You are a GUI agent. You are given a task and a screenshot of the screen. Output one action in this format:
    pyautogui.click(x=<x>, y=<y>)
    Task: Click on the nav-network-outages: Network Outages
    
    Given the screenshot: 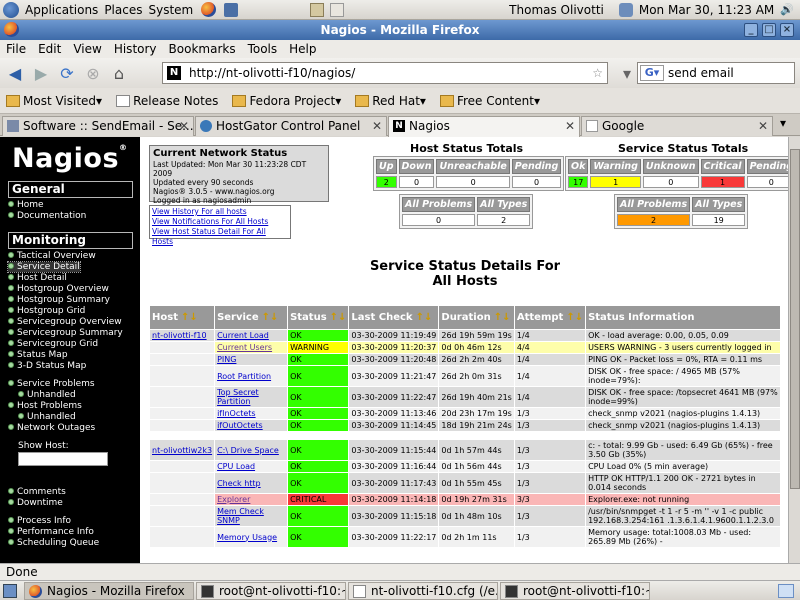 What is the action you would take?
    pyautogui.click(x=51, y=428)
    